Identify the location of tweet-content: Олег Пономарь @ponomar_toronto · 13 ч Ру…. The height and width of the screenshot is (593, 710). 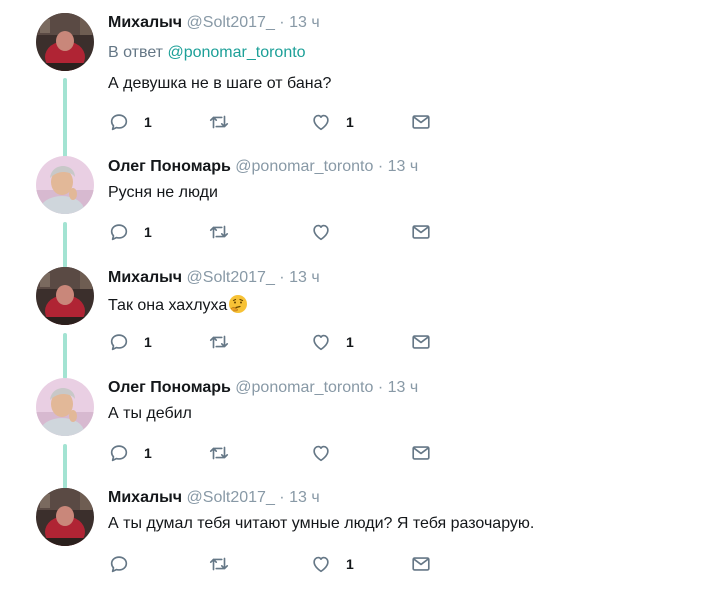
(404, 180).